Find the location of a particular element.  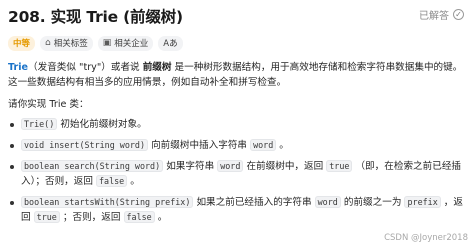

related-tags-label: 相关标签 is located at coordinates (70, 44).